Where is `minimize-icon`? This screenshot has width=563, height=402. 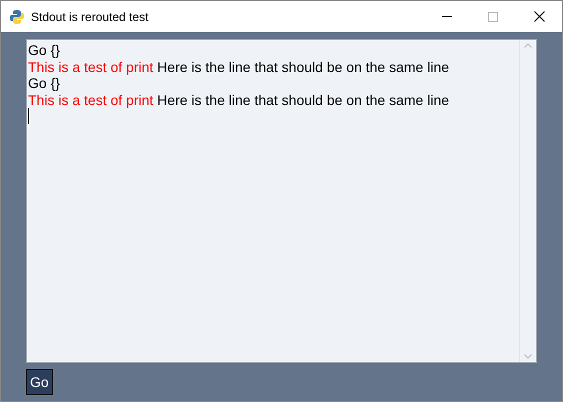 minimize-icon is located at coordinates (447, 16).